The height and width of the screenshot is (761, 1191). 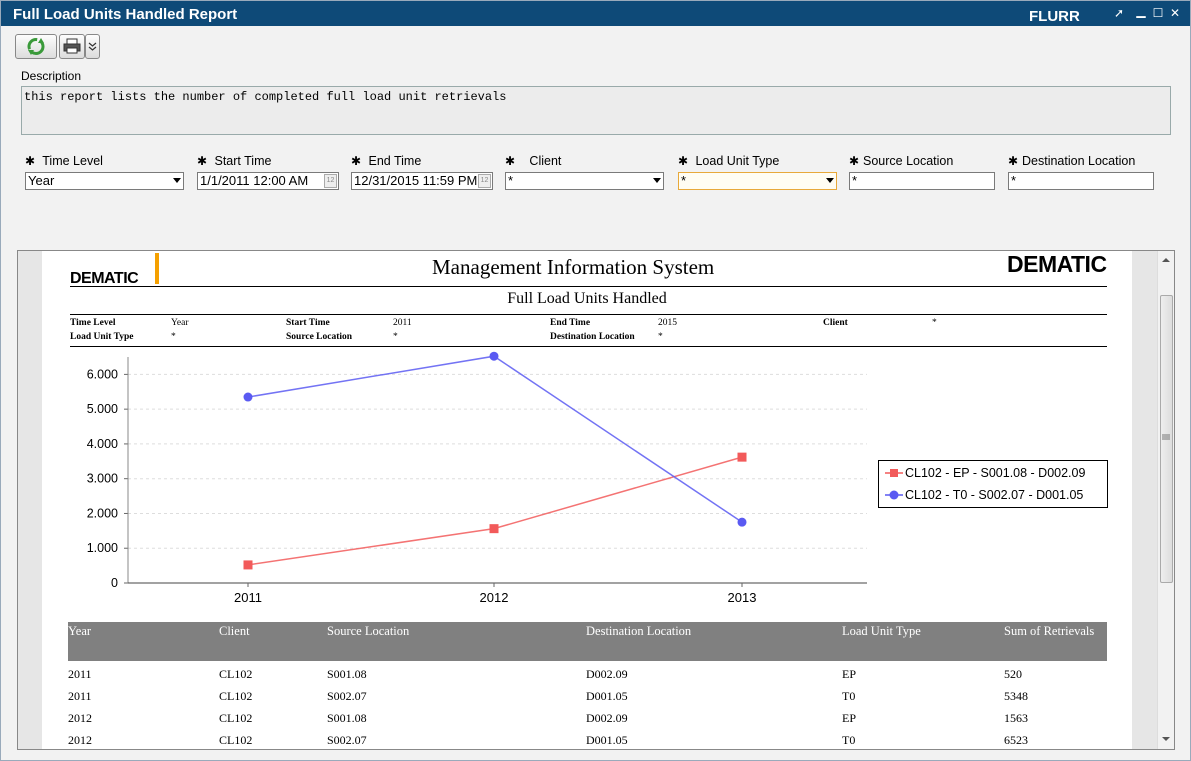 I want to click on source-location-input: *, so click(x=922, y=181).